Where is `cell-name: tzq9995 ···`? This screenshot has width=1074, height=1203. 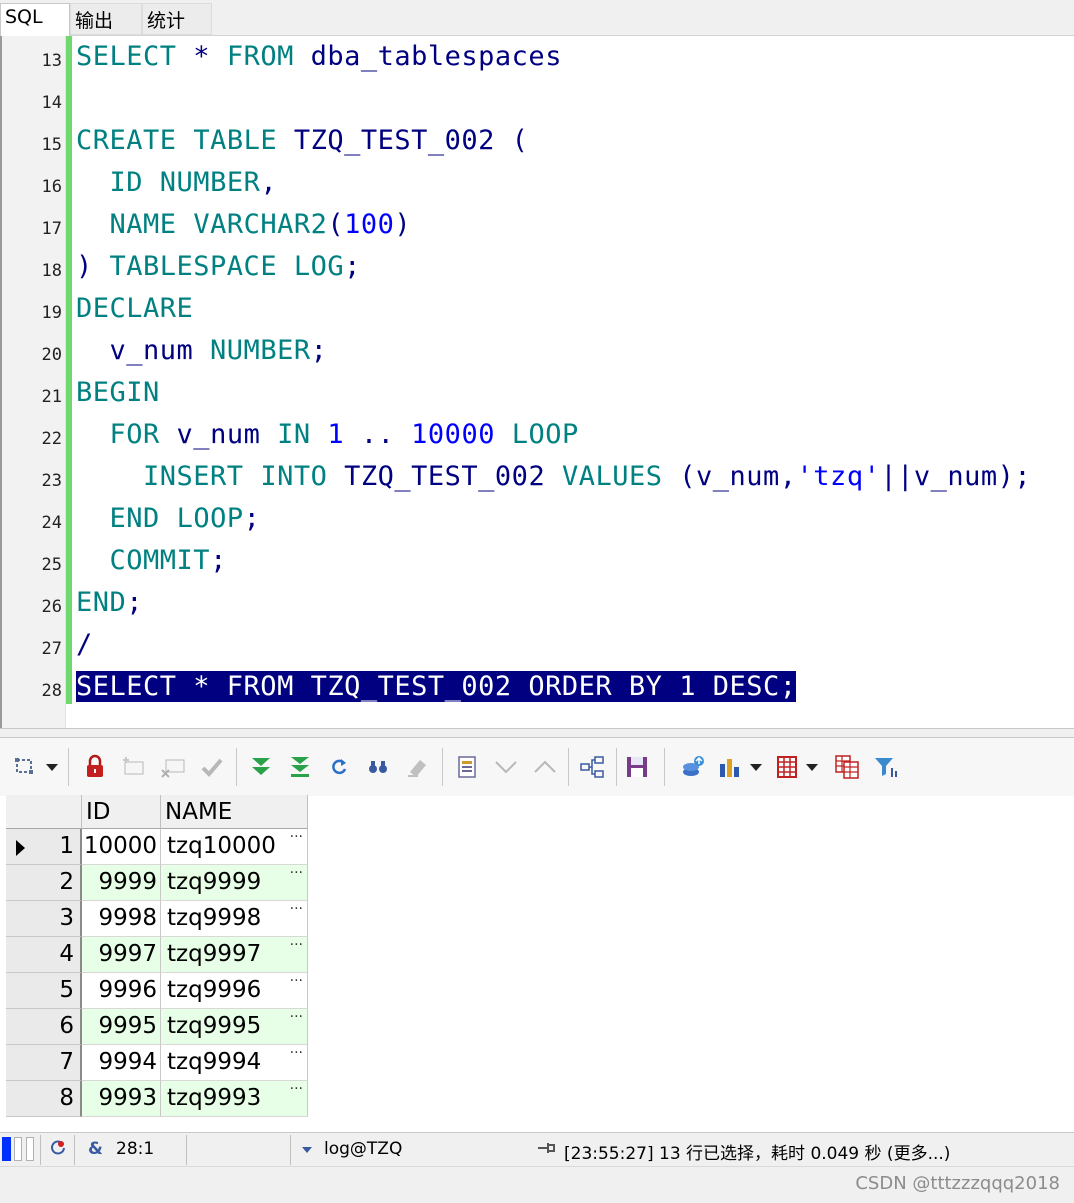 cell-name: tzq9995 ··· is located at coordinates (234, 1027).